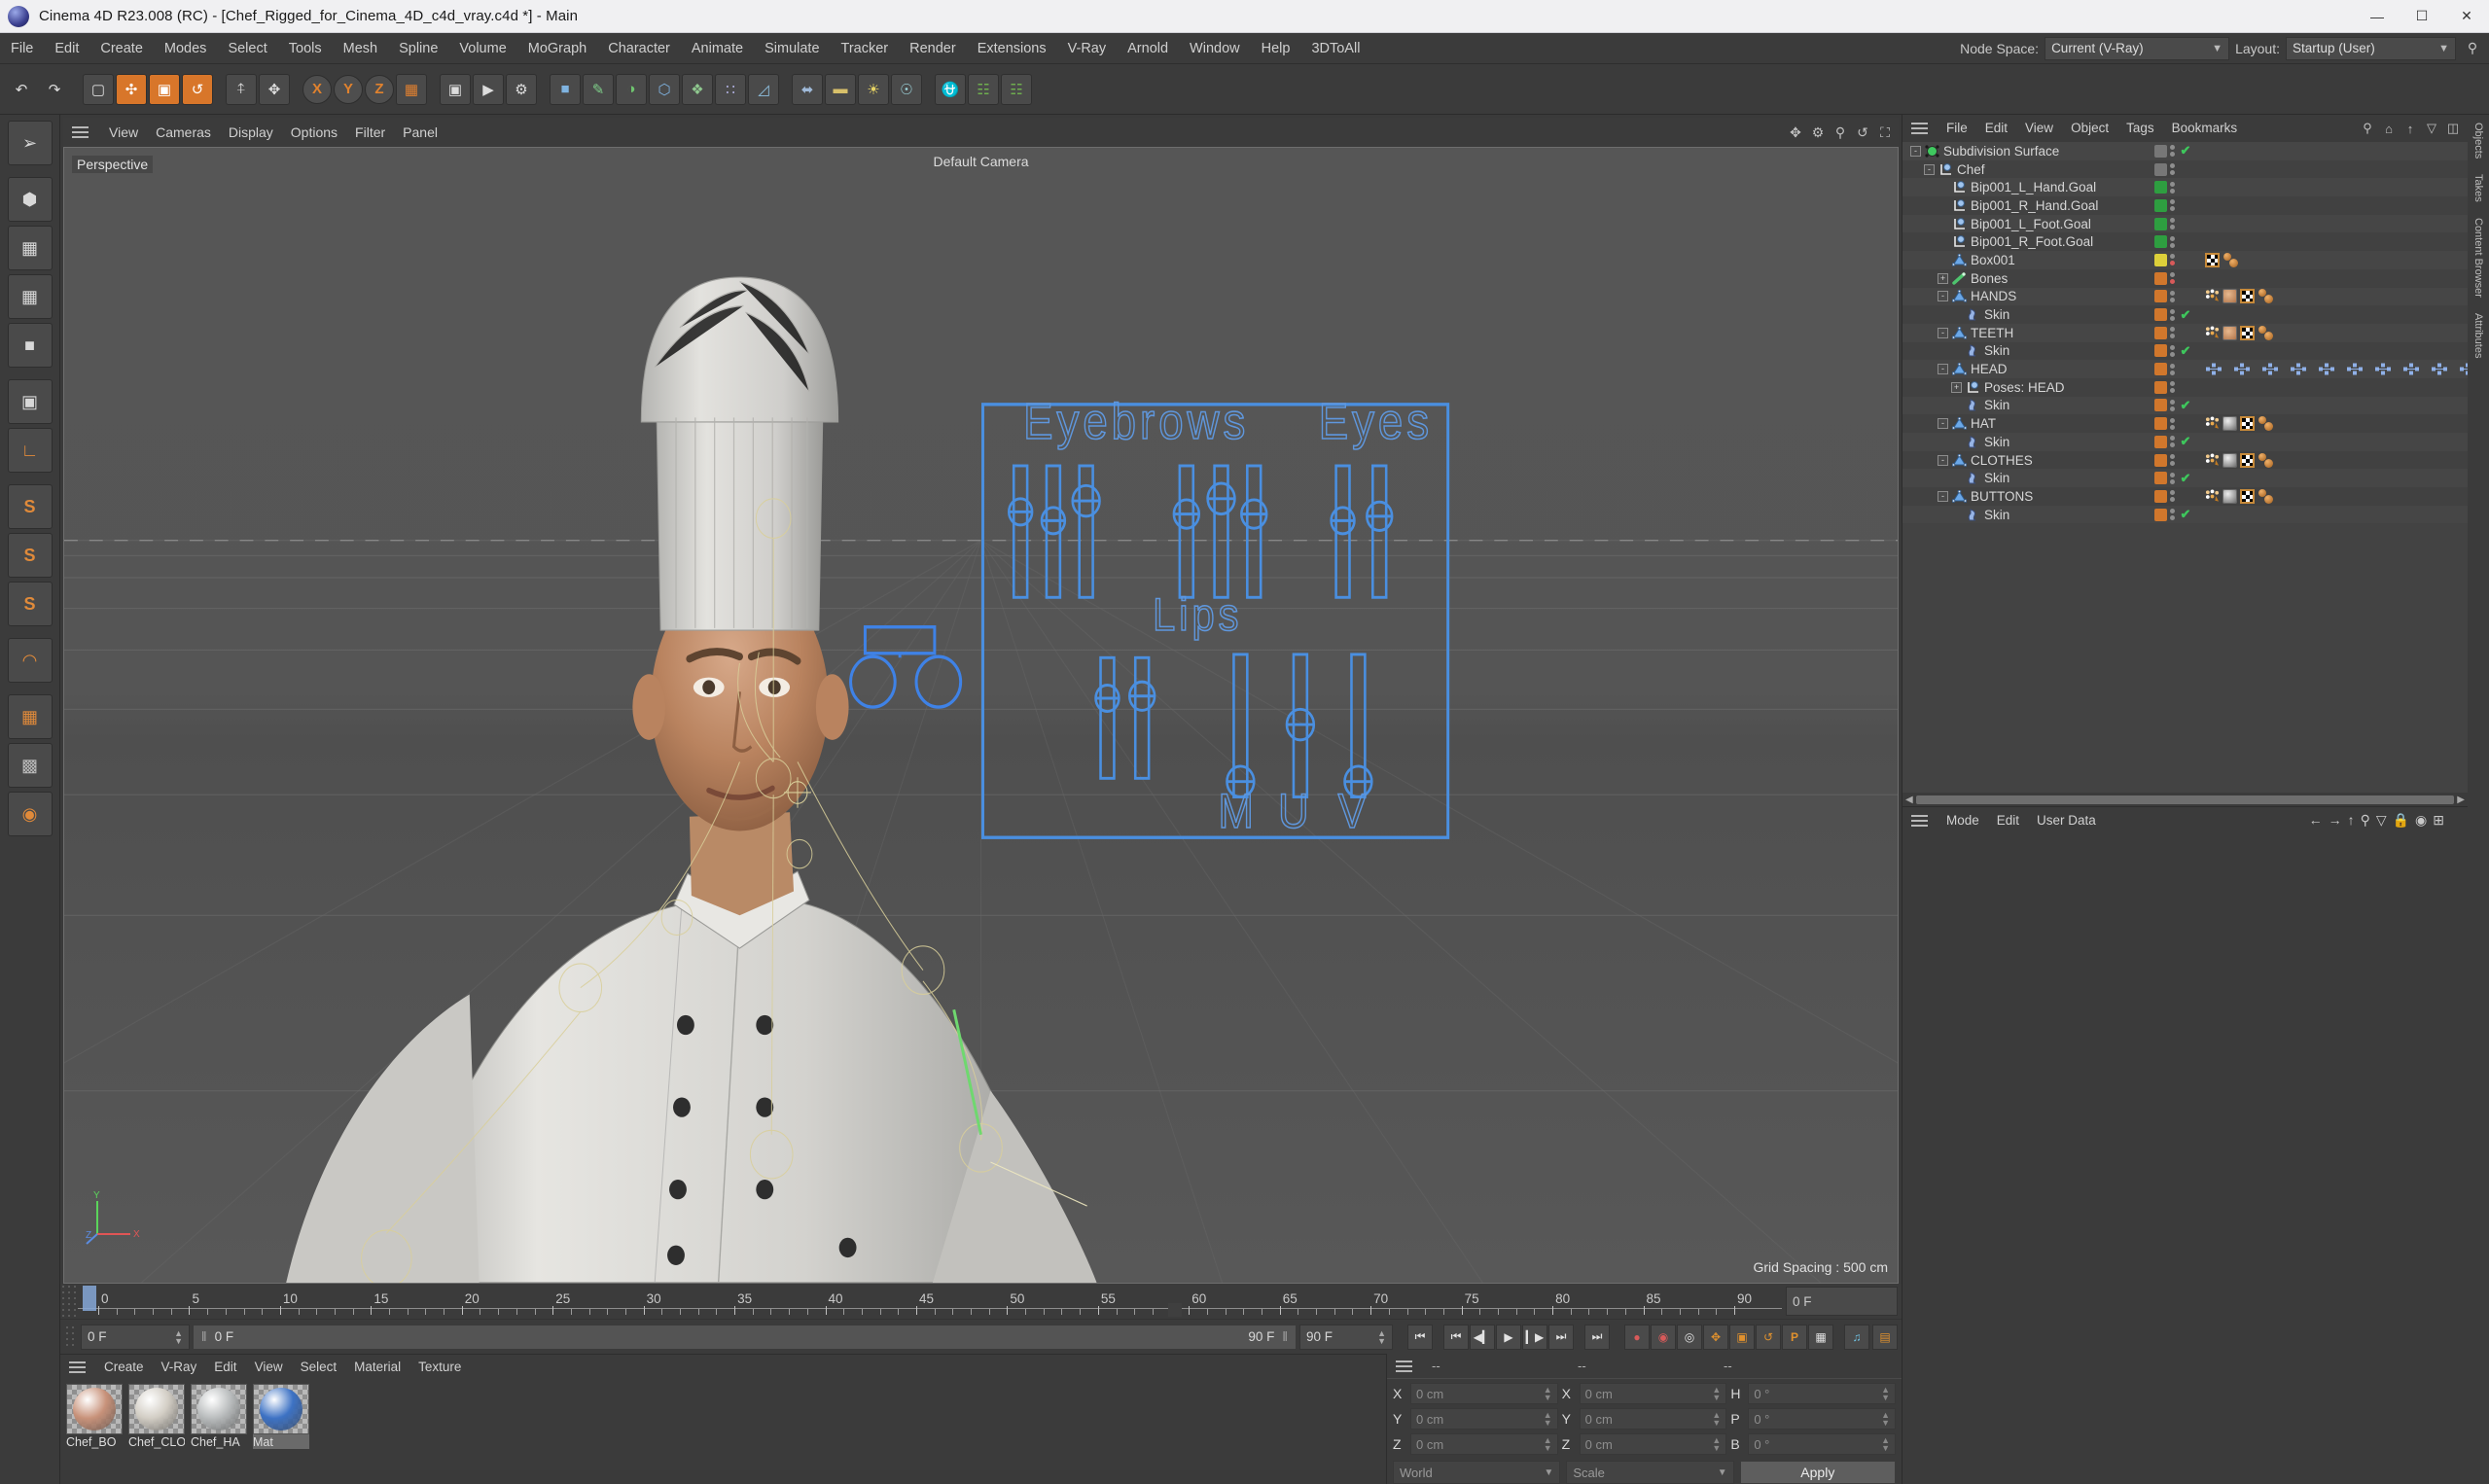  Describe the element at coordinates (933, 49) in the screenshot. I see `menu-render: Render` at that location.